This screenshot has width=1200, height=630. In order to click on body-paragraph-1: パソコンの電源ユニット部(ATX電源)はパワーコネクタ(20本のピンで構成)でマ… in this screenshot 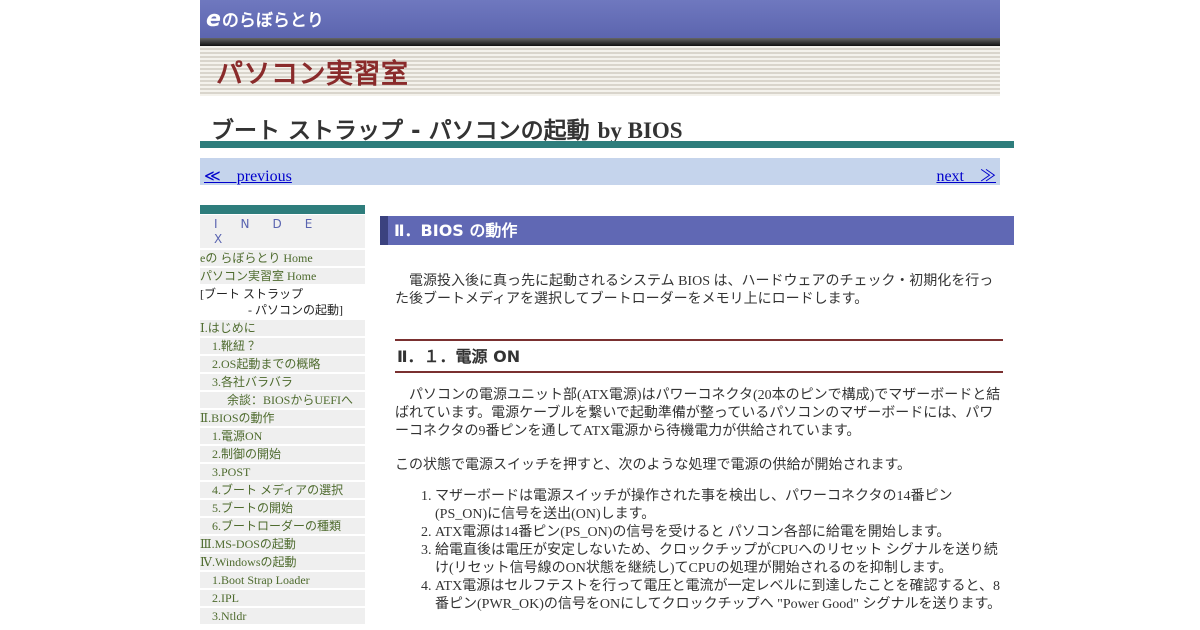, I will do `click(698, 413)`.